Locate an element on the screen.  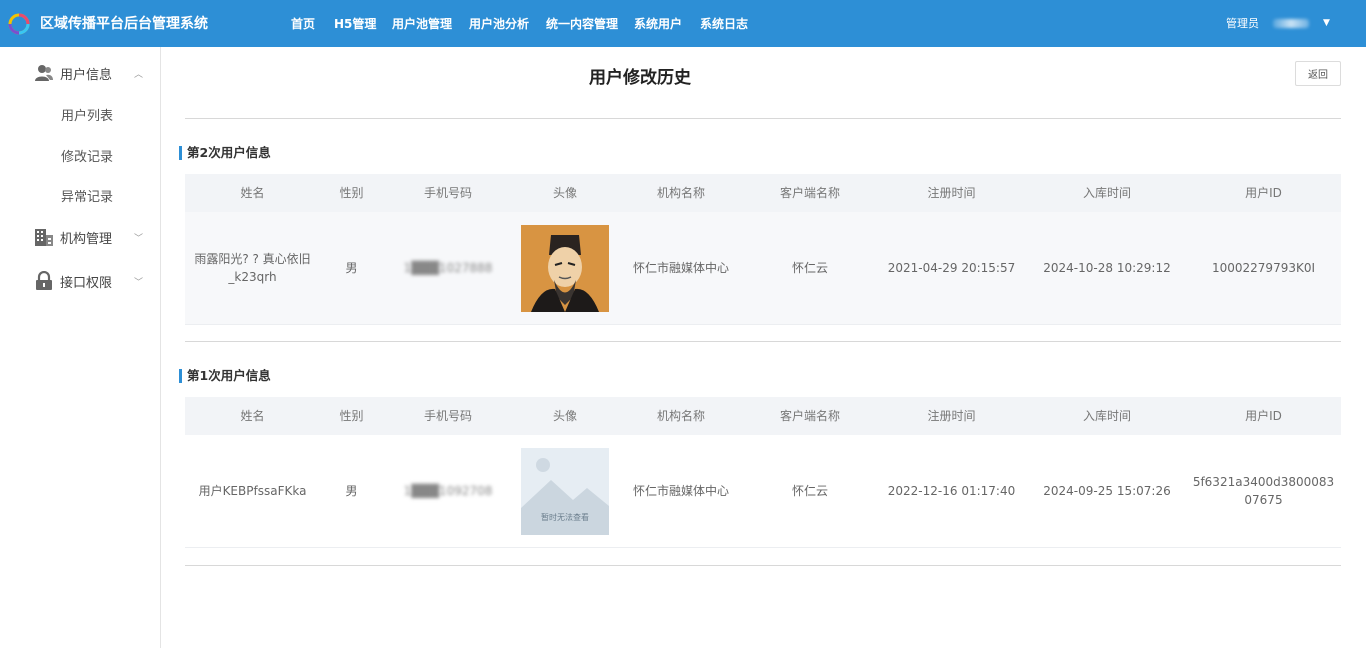
sidebar-group-org: 机构管理 ﹀ is located at coordinates (80, 237).